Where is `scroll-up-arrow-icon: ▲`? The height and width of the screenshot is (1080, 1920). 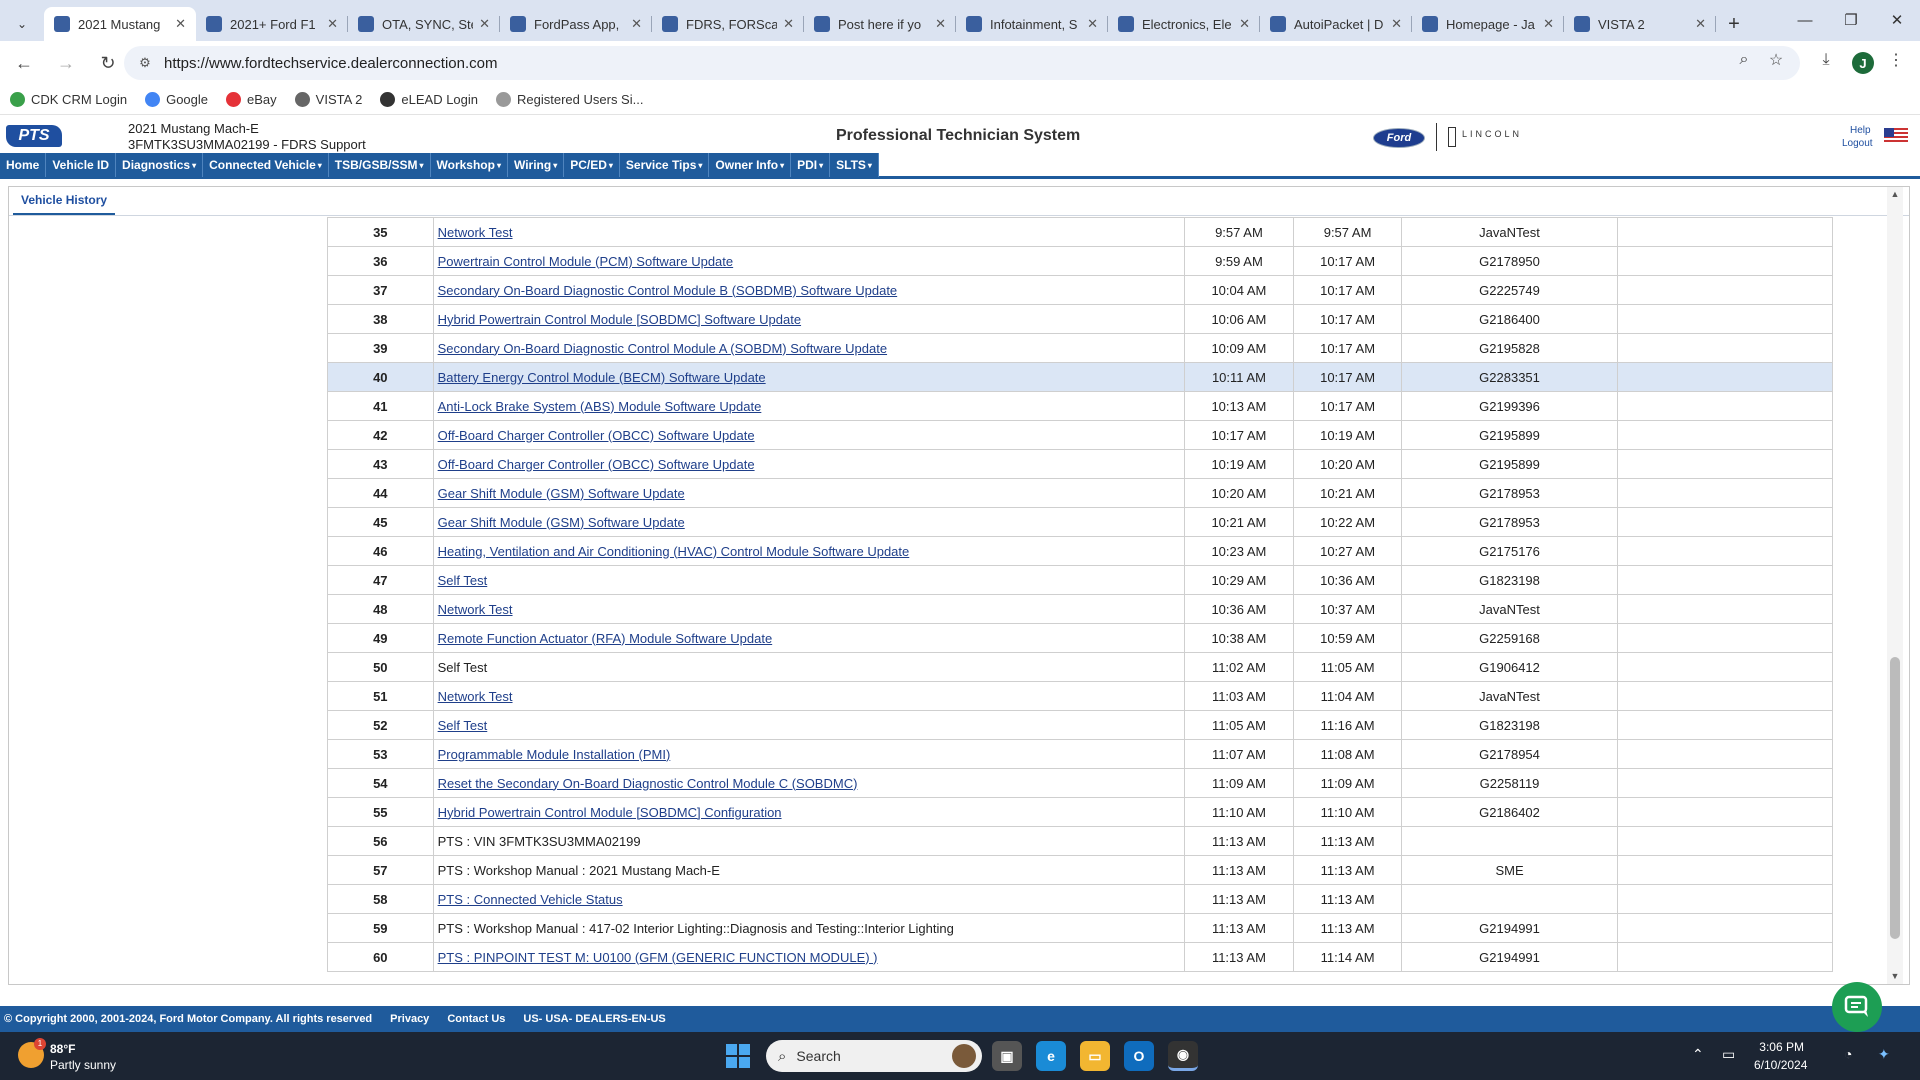 scroll-up-arrow-icon: ▲ is located at coordinates (1895, 195).